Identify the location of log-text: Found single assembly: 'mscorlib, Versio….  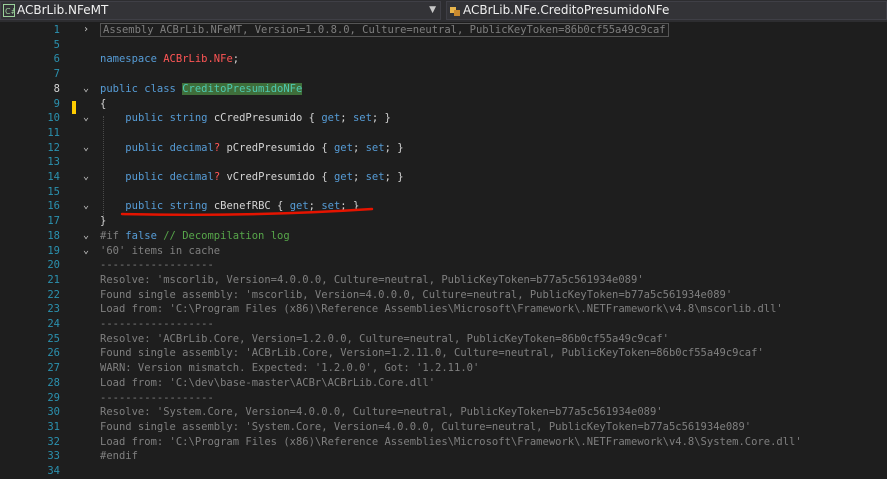
(416, 294).